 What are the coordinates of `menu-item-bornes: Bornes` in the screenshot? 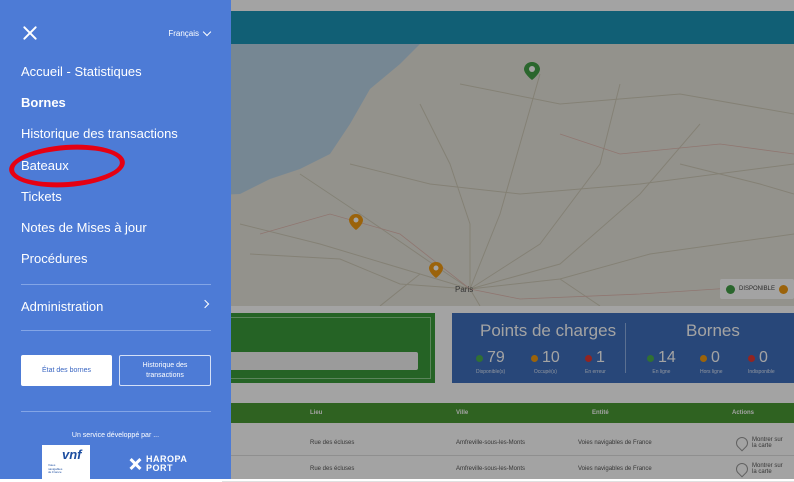 It's located at (43, 102).